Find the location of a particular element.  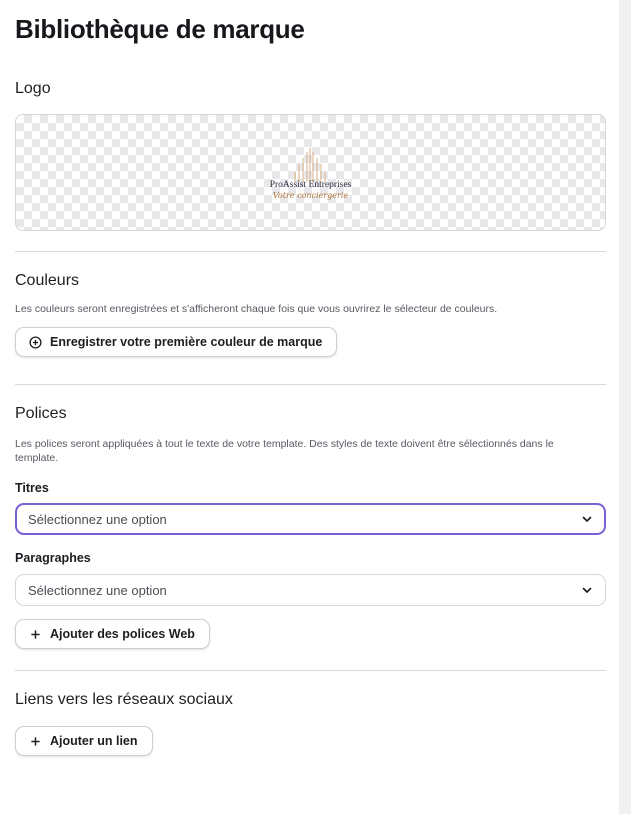

social-links-section-title: Liens vers les réseaux sociaux is located at coordinates (124, 699).